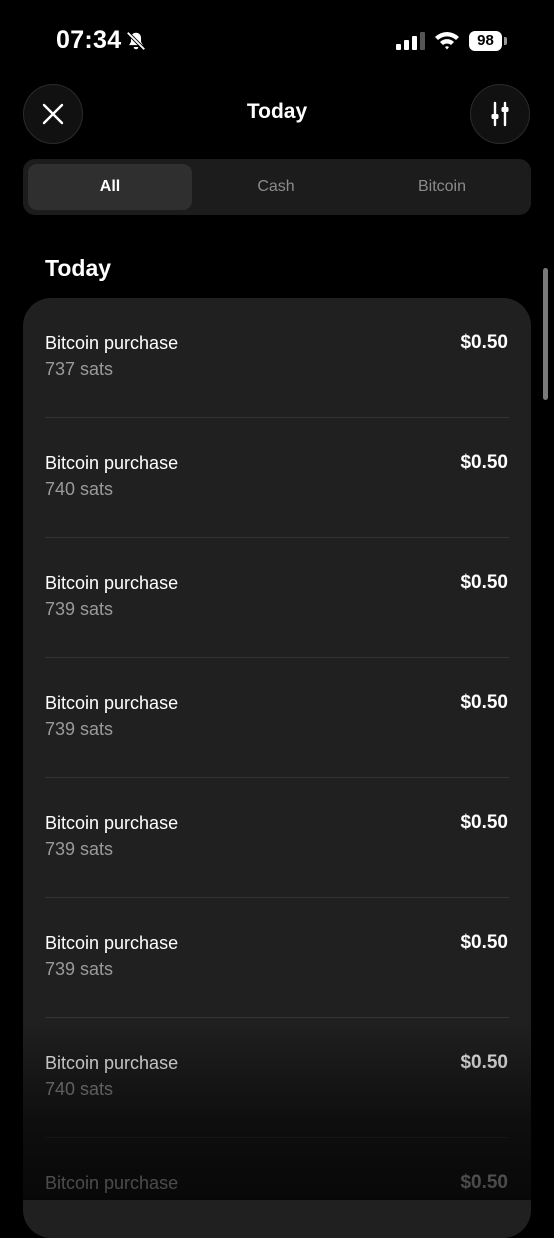  I want to click on sliders-icon, so click(500, 114).